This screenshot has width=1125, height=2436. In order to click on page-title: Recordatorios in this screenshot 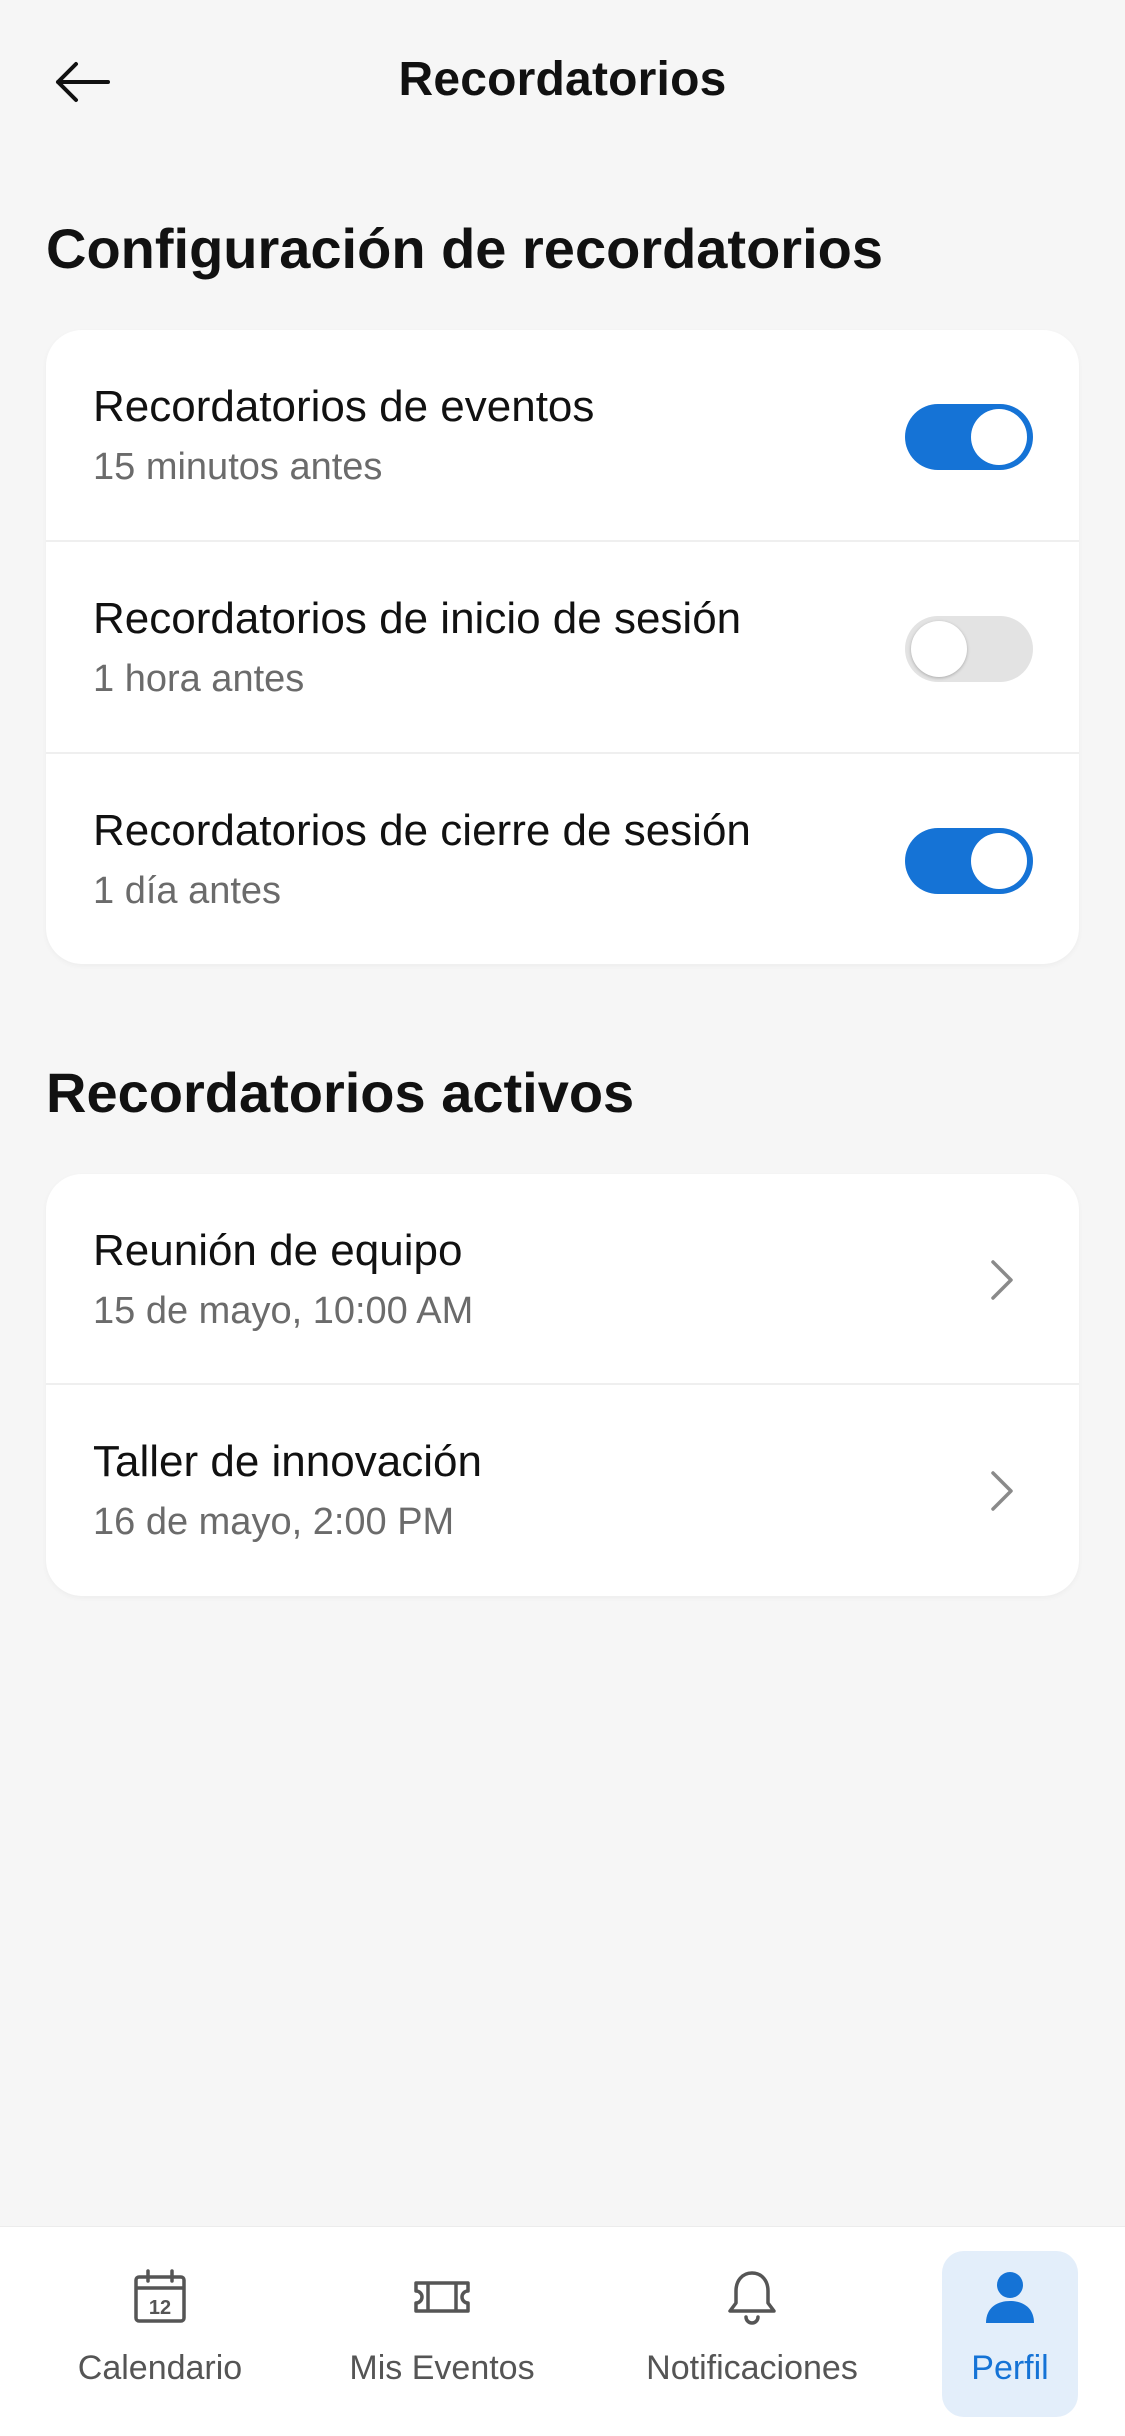, I will do `click(562, 79)`.